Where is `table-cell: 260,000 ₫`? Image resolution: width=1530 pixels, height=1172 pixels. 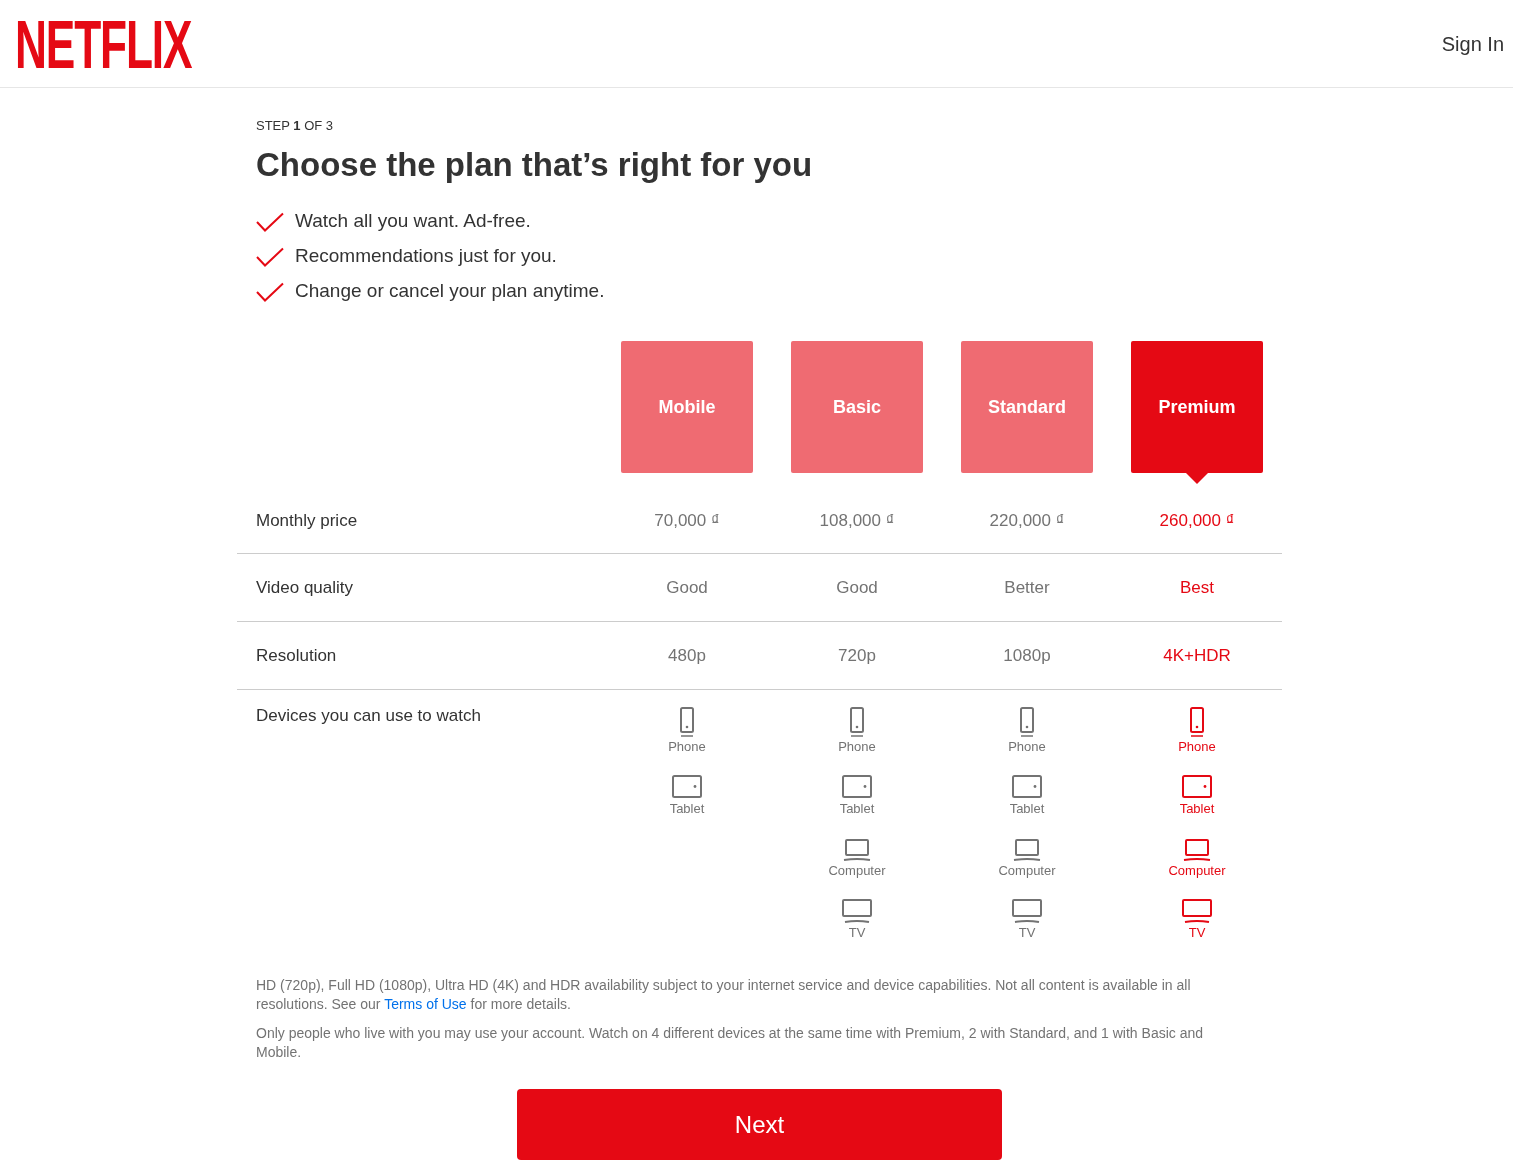
table-cell: 260,000 ₫ is located at coordinates (1197, 521).